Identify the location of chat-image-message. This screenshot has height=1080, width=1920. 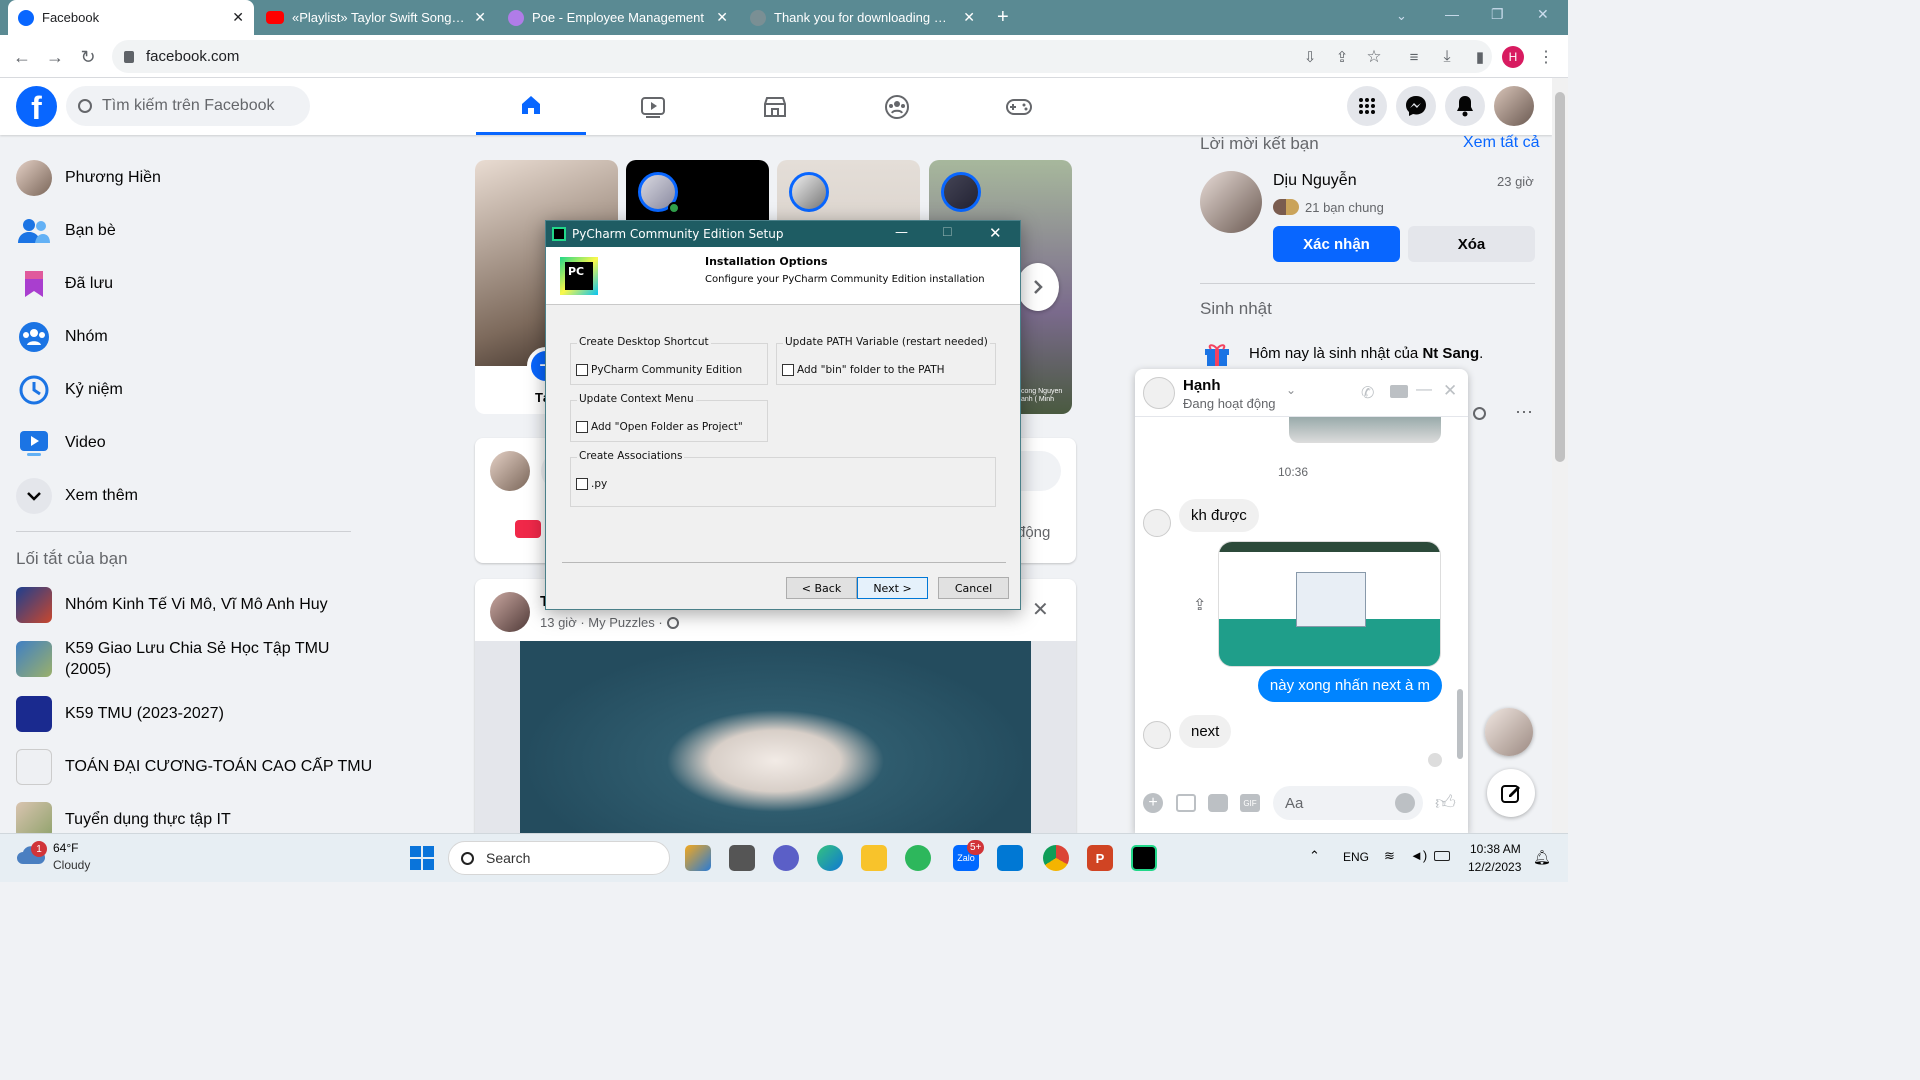
(1365, 430).